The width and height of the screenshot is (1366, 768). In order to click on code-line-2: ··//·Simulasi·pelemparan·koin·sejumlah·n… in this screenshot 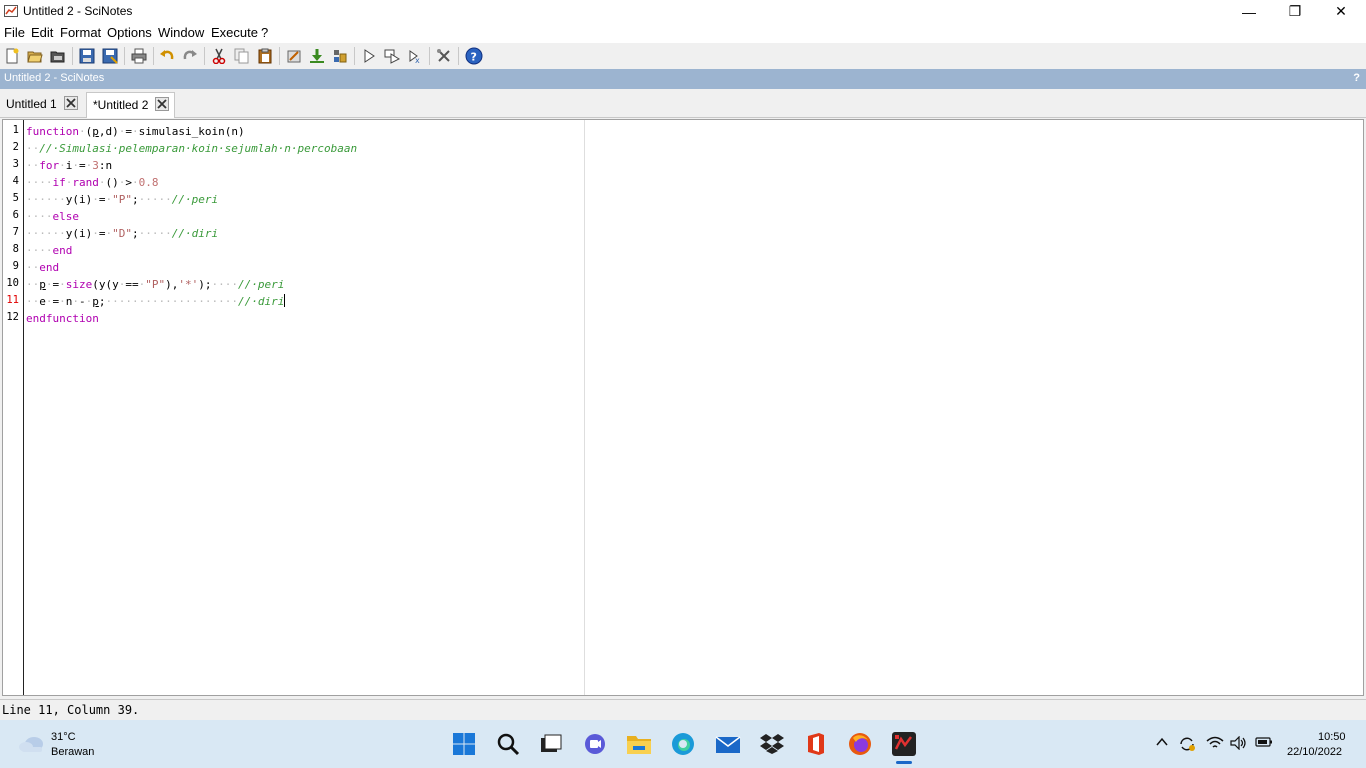, I will do `click(192, 148)`.